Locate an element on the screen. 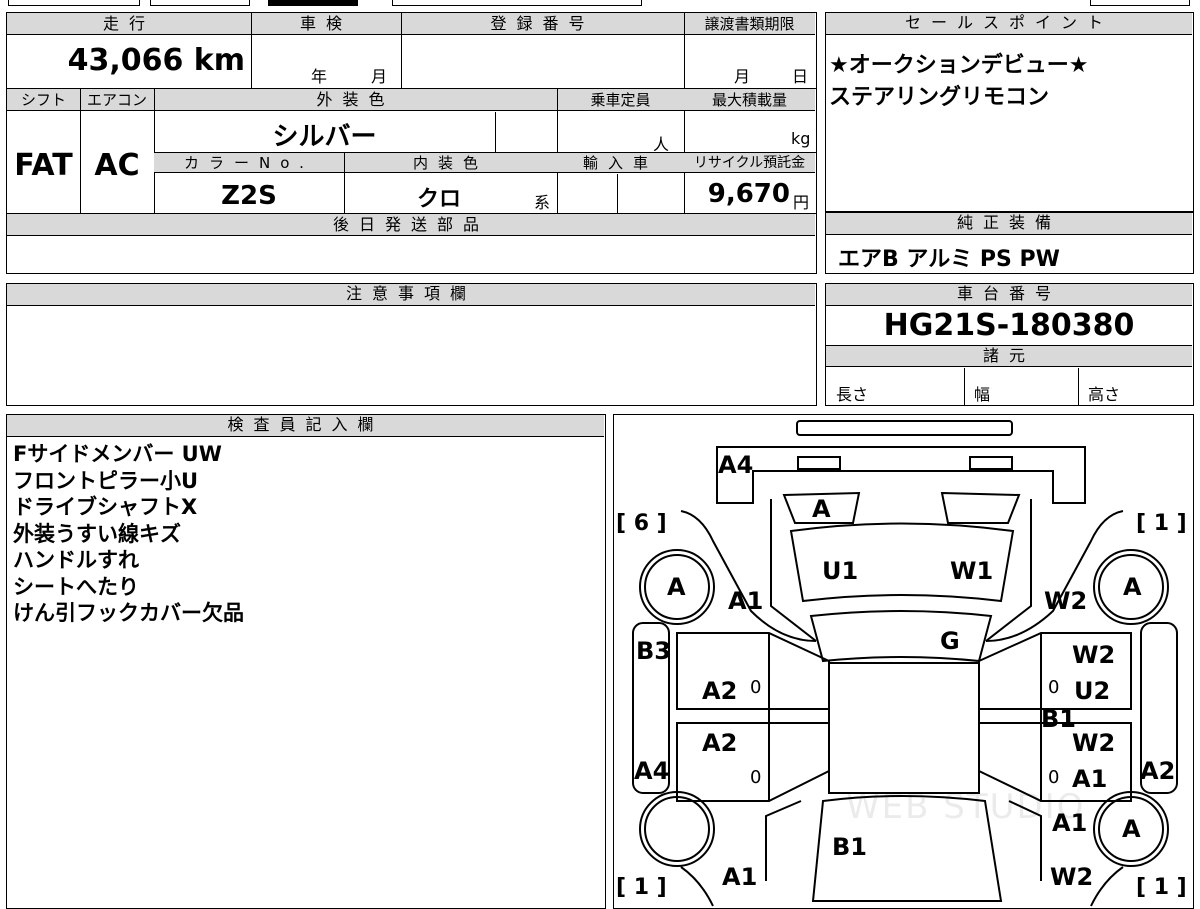 Image resolution: width=1200 pixels, height=909 pixels. mark-U2: U2 is located at coordinates (1092, 691).